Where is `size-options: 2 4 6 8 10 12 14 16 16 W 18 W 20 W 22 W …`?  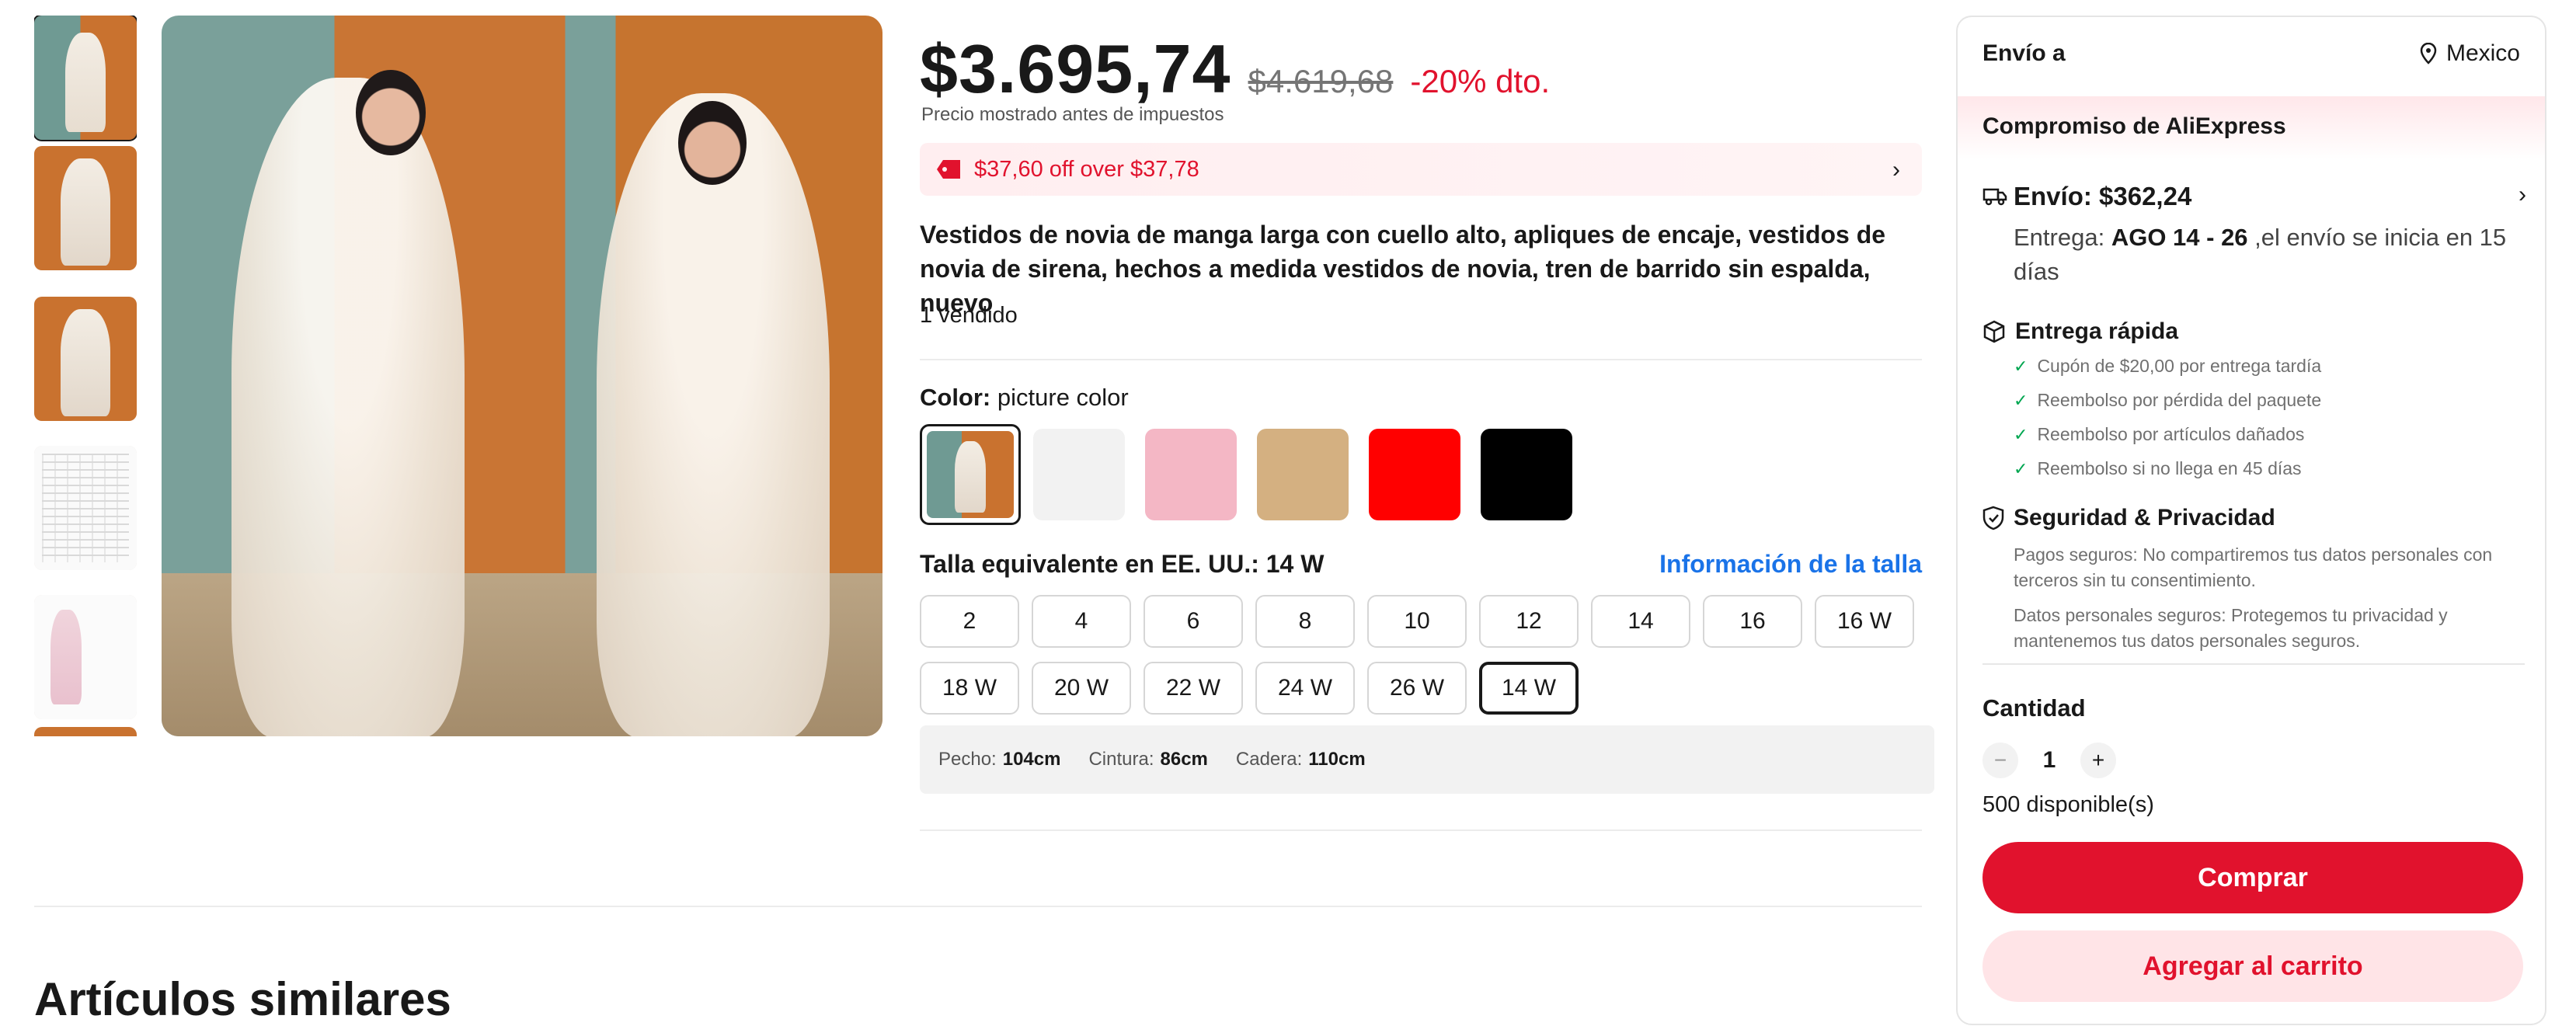
size-options: 2 4 6 8 10 12 14 16 16 W 18 W 20 W 22 W … is located at coordinates (1425, 657).